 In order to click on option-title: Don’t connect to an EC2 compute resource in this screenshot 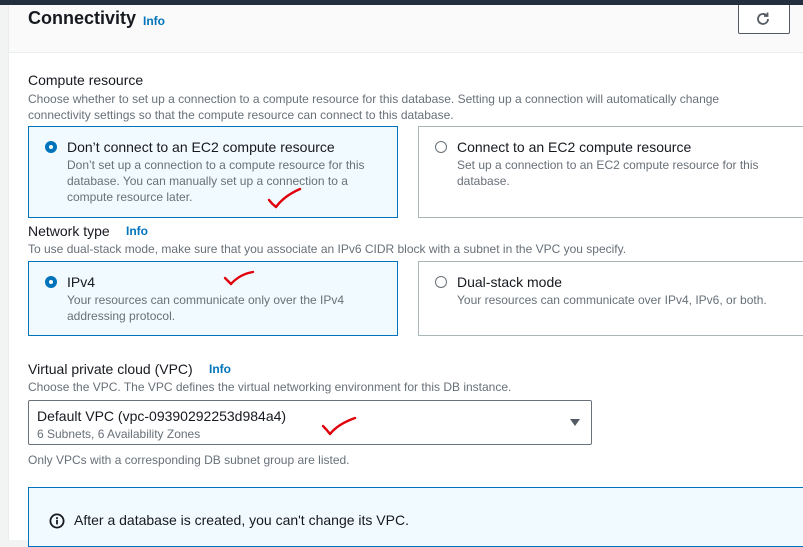, I will do `click(201, 147)`.